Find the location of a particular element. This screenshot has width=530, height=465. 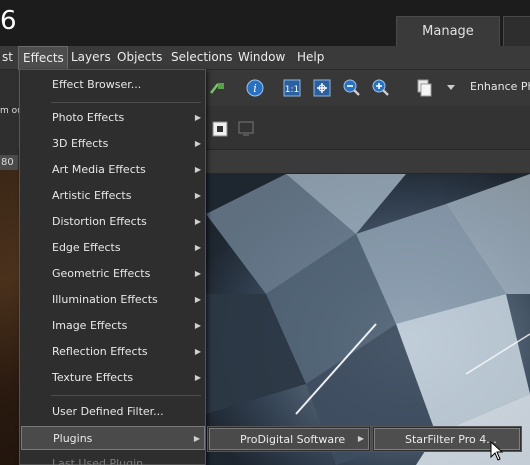

svg-text: i is located at coordinates (255, 88).